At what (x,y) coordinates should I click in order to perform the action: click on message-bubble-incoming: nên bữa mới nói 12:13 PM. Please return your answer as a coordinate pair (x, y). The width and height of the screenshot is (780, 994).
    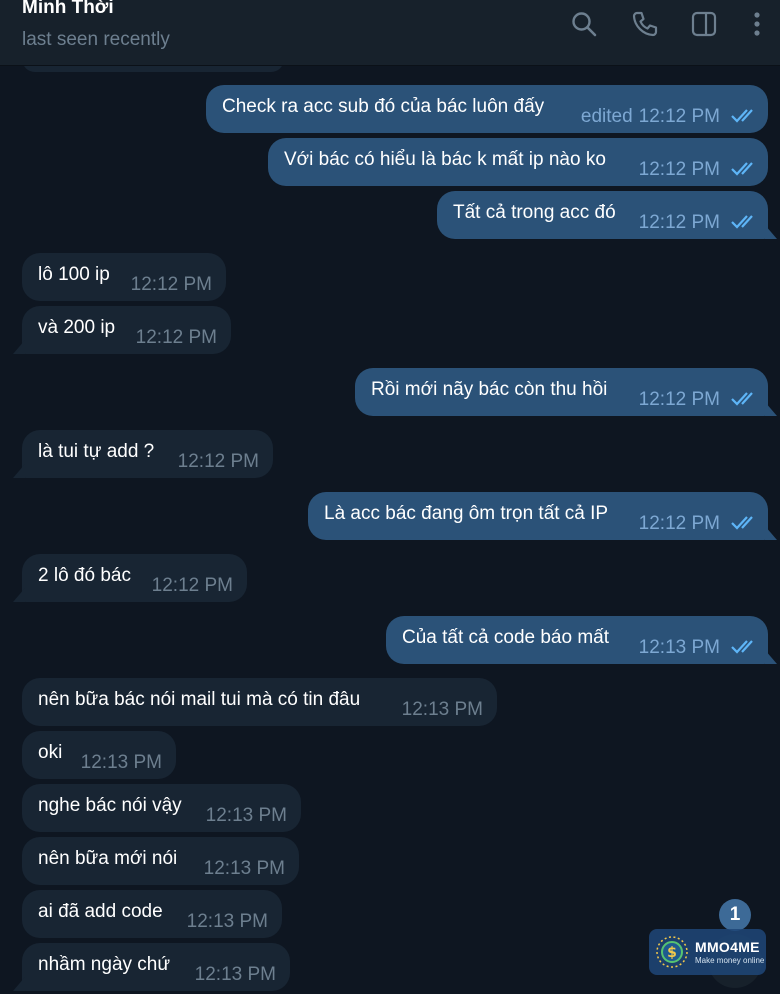
    Looking at the image, I should click on (160, 861).